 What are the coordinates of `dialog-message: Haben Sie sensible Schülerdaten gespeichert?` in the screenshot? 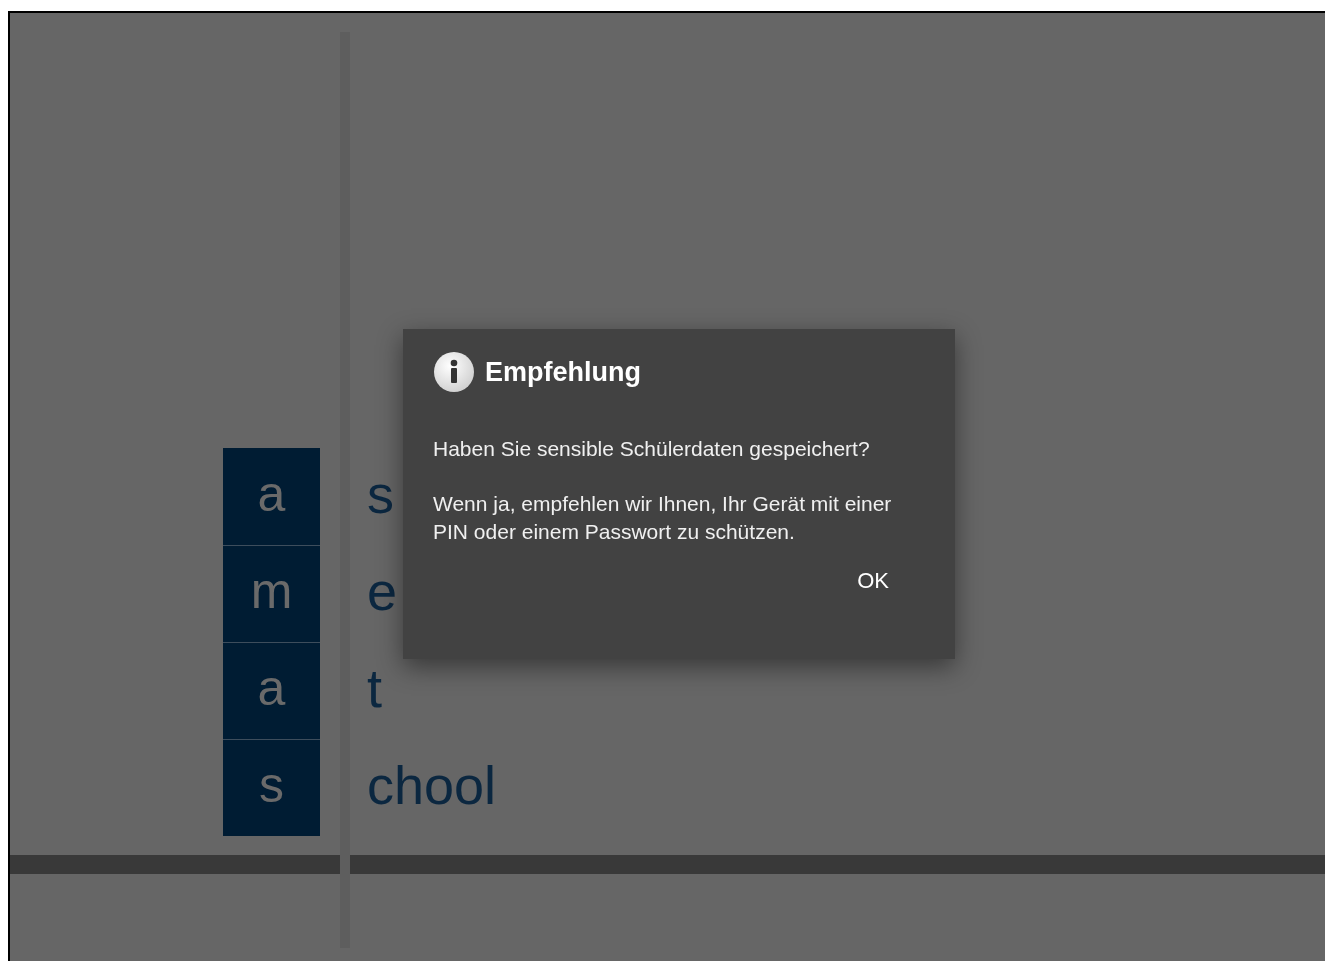 It's located at (652, 449).